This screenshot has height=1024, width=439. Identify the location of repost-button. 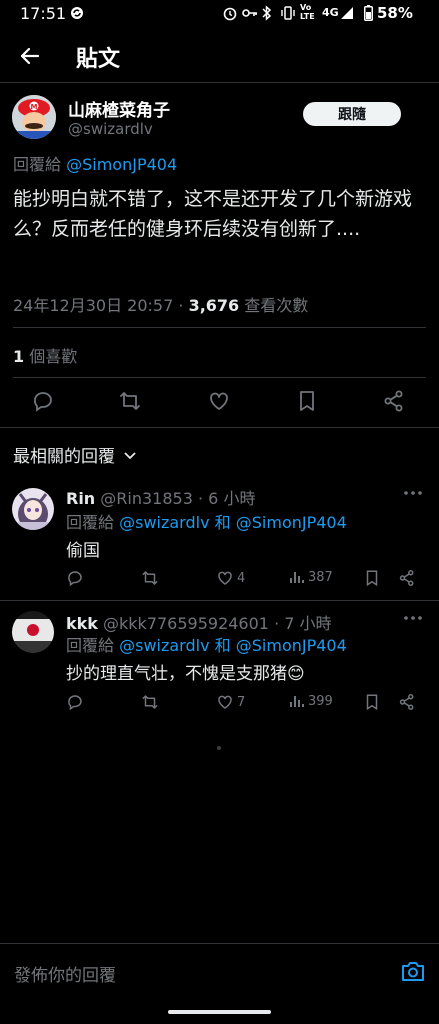
(130, 401).